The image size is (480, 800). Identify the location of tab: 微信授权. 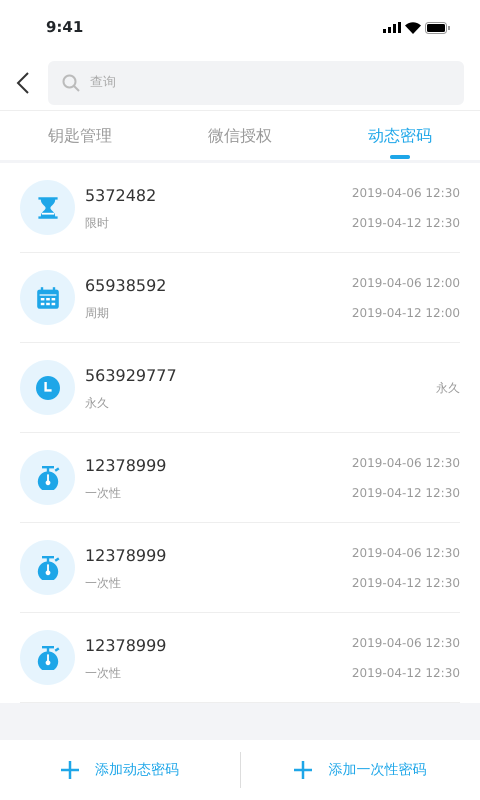
(240, 135).